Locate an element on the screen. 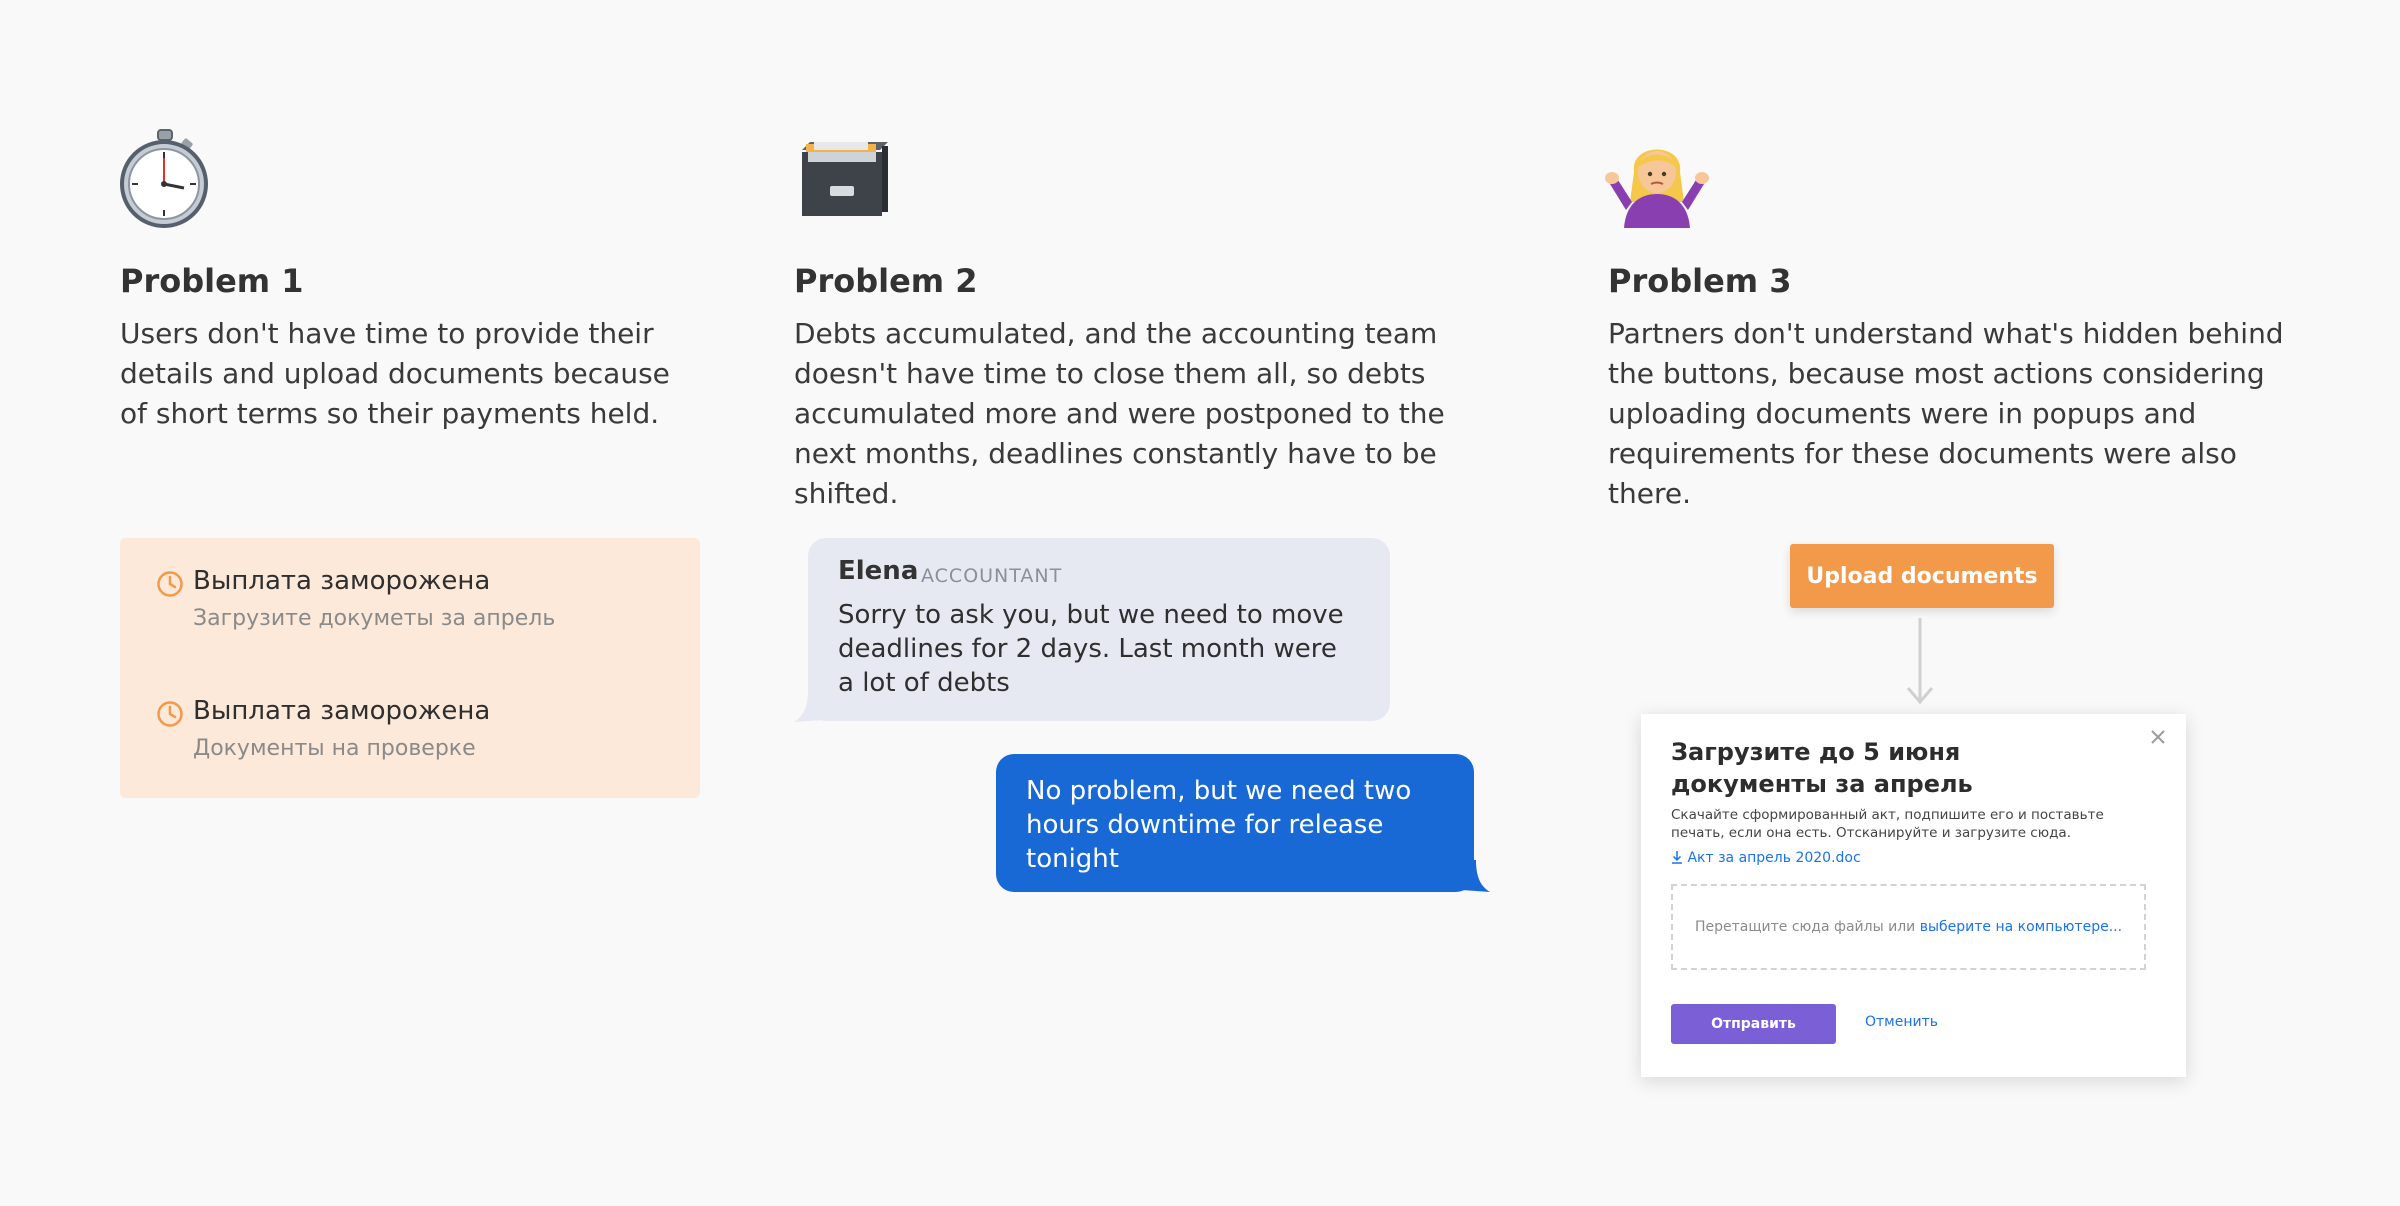 This screenshot has height=1206, width=2400. freeze-item-subtitle: Документы на проверке is located at coordinates (334, 748).